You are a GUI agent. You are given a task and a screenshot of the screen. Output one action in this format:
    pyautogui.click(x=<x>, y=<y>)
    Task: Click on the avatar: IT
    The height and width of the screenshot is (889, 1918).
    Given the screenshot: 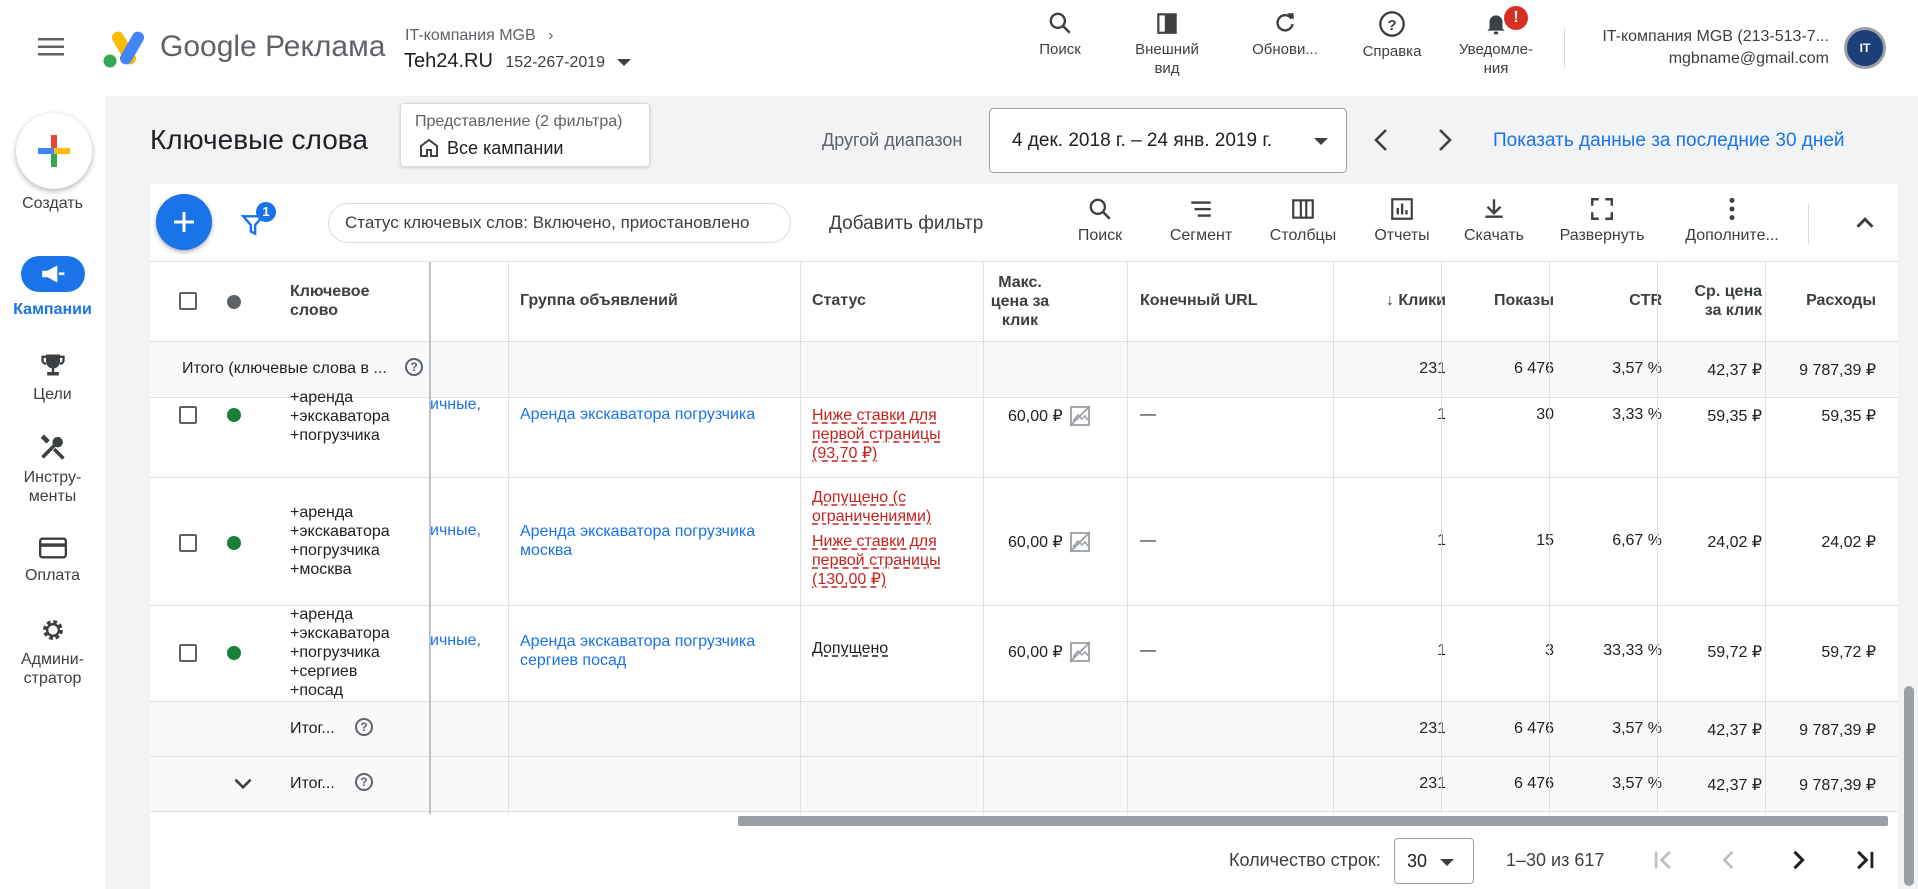 What is the action you would take?
    pyautogui.click(x=1865, y=48)
    